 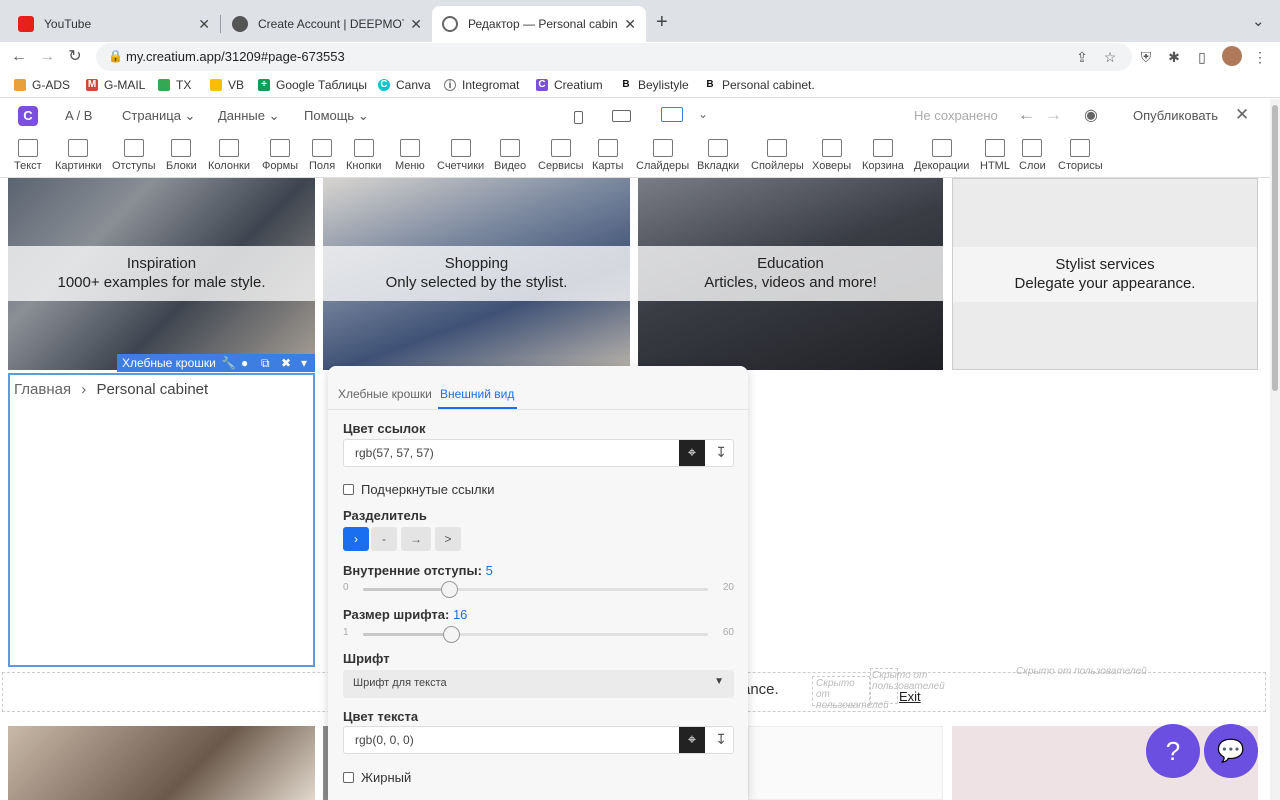 I want to click on card-education: Education Articles, videos and more!, so click(x=790, y=274).